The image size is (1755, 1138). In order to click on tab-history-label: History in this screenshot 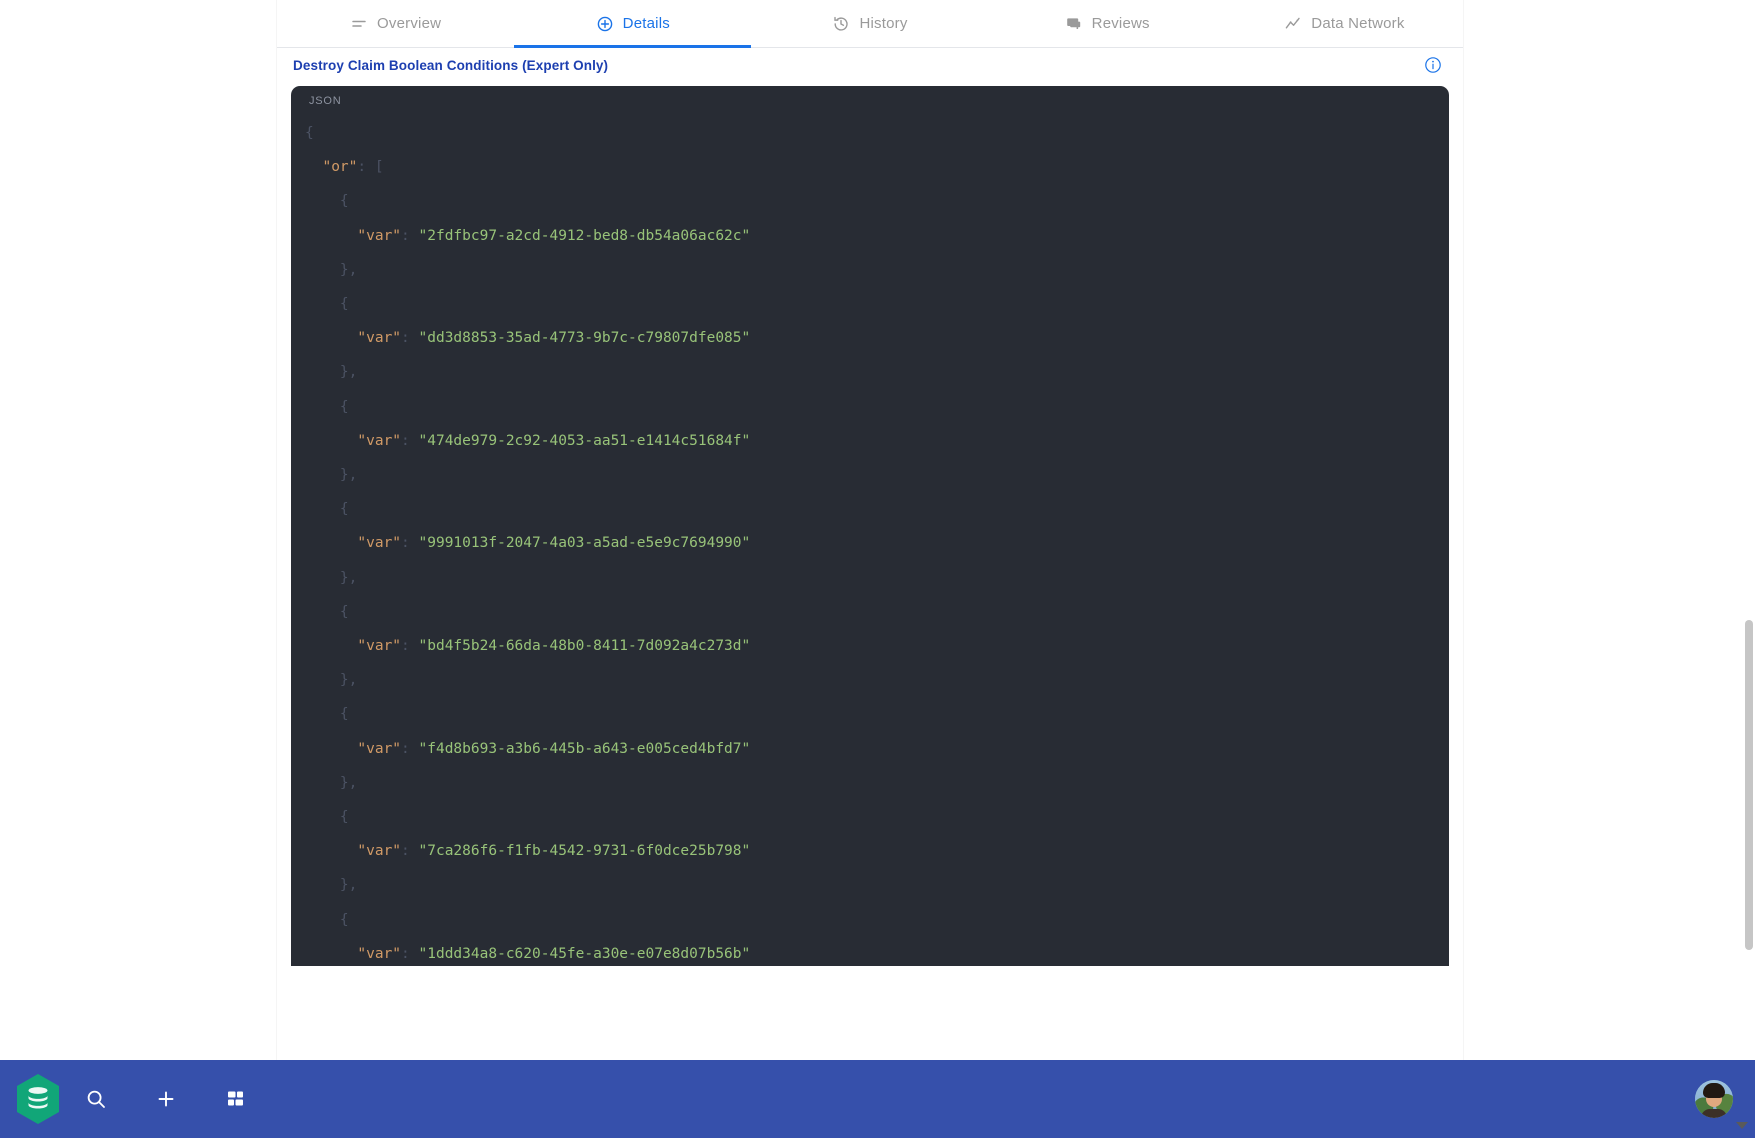, I will do `click(883, 23)`.